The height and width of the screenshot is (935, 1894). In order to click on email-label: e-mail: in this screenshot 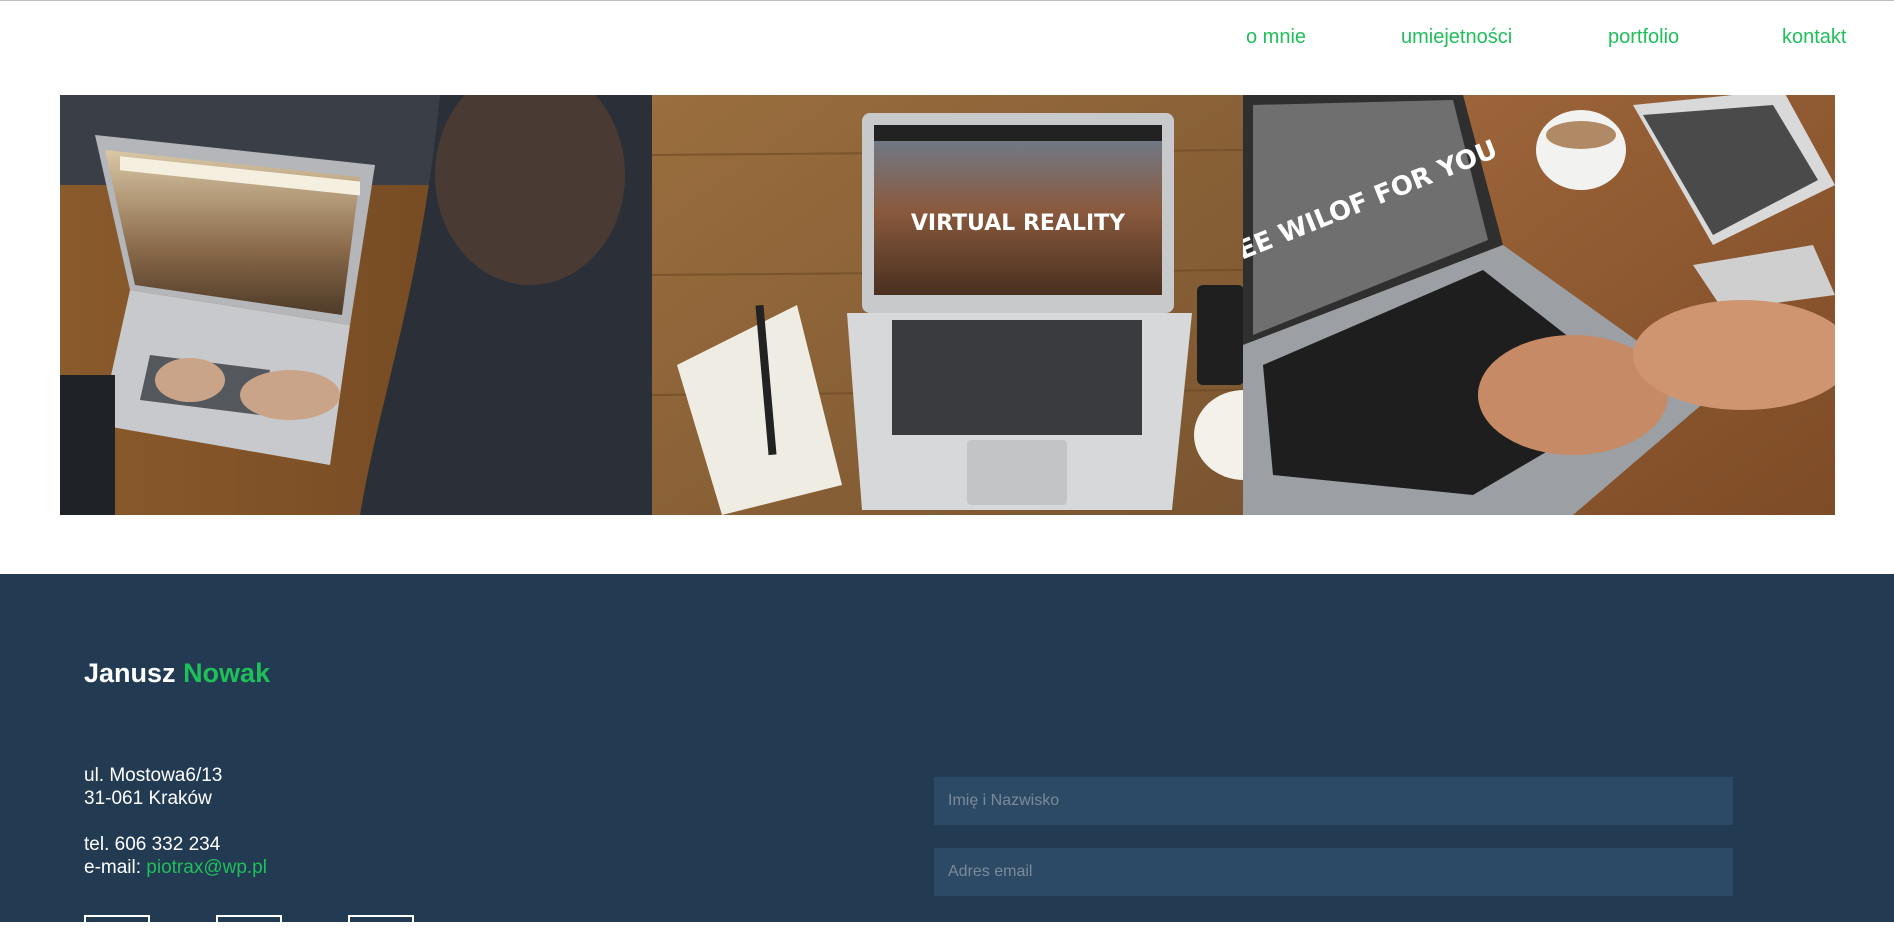, I will do `click(115, 867)`.